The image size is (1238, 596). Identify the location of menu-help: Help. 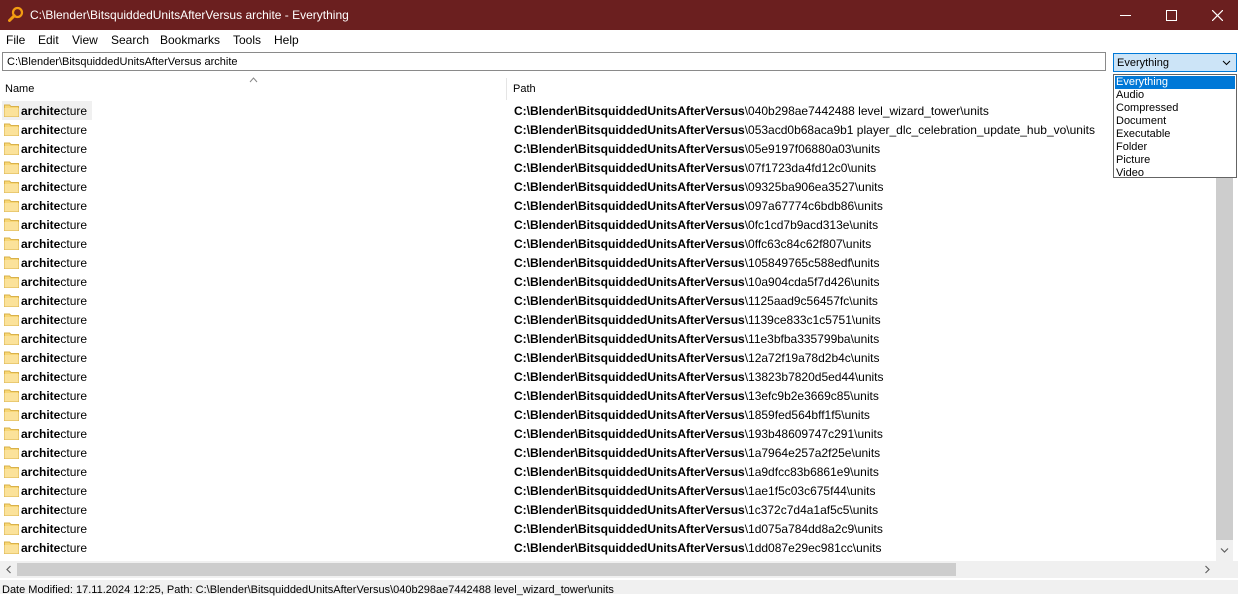
(286, 40).